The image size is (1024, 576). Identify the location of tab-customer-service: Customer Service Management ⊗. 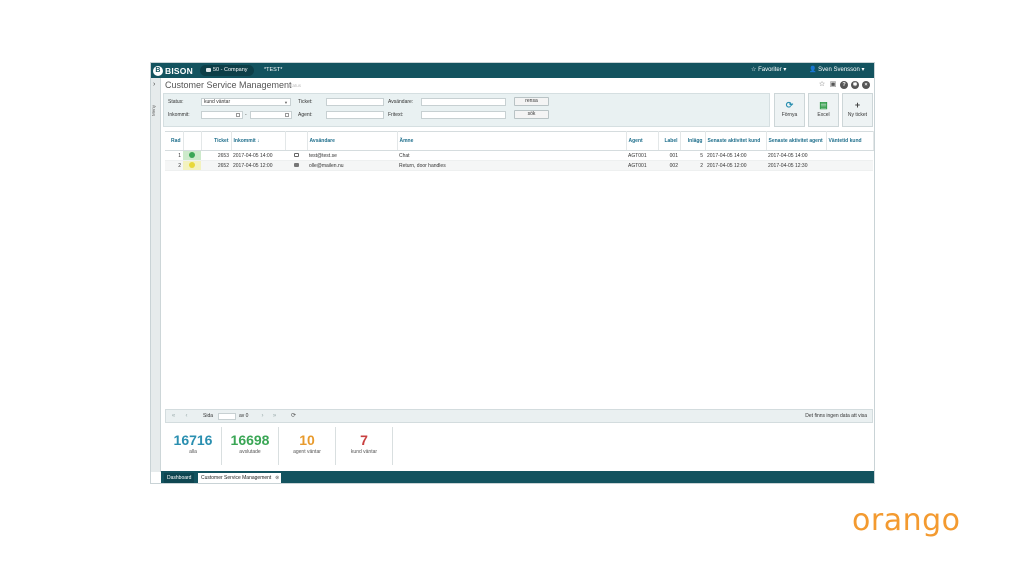
(240, 478).